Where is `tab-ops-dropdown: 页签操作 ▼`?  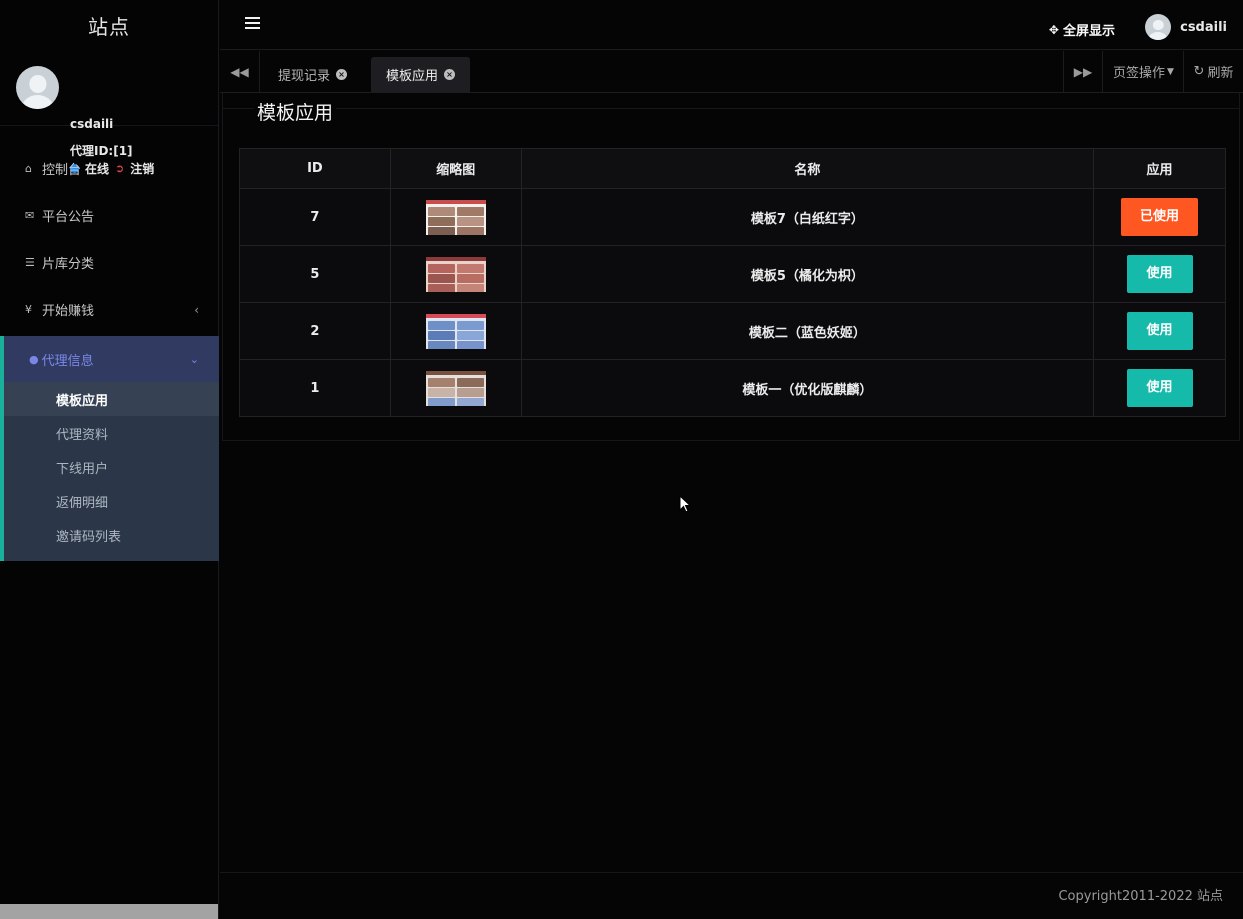 tab-ops-dropdown: 页签操作 ▼ is located at coordinates (1144, 71).